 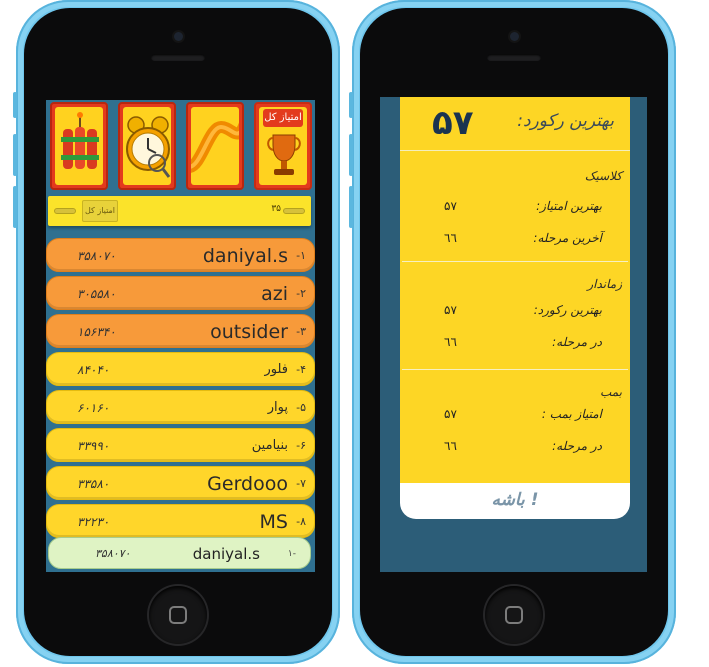 What do you see at coordinates (301, 255) in the screenshot?
I see `row-rank: -۱` at bounding box center [301, 255].